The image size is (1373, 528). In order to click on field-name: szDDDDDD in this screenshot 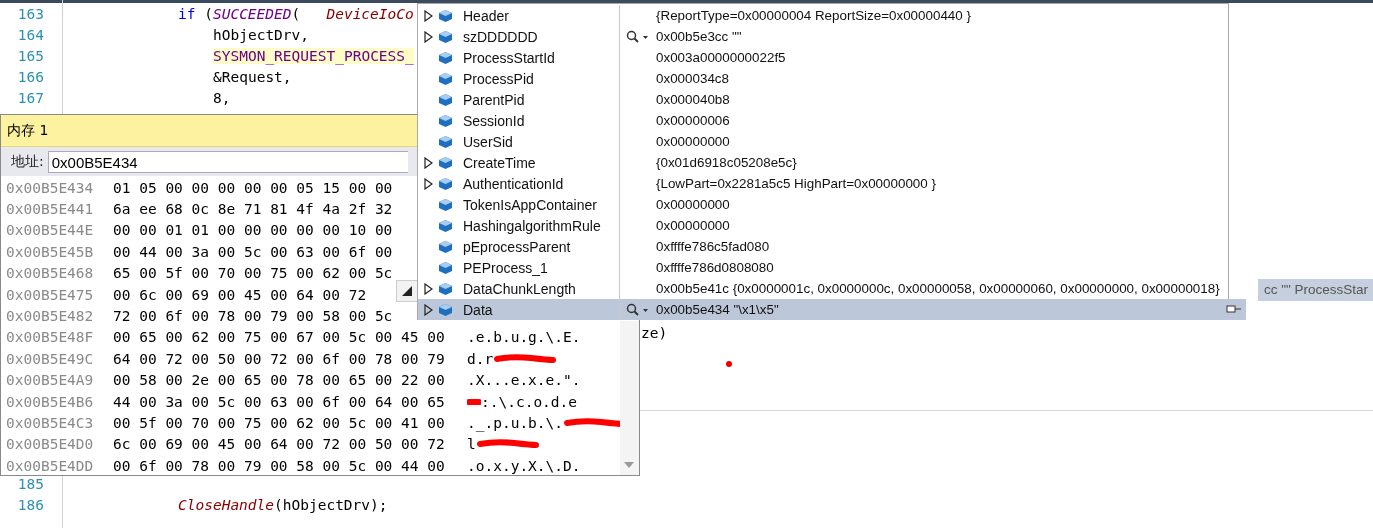, I will do `click(501, 36)`.